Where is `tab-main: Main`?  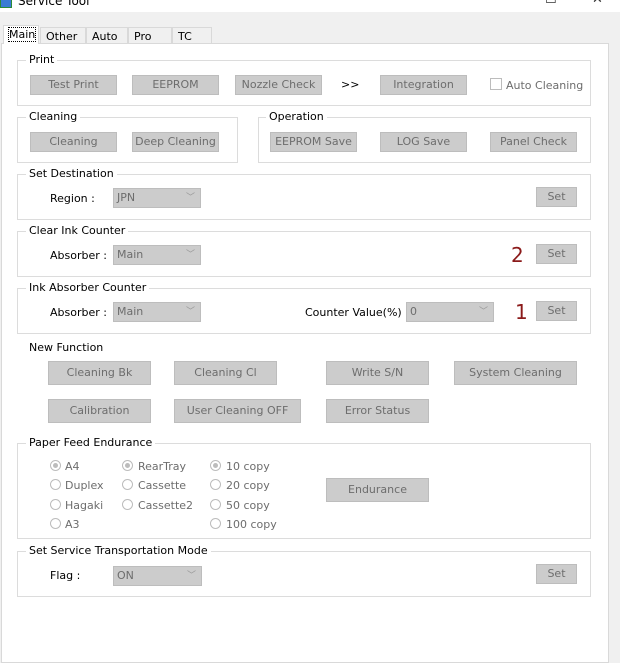
tab-main: Main is located at coordinates (21, 34).